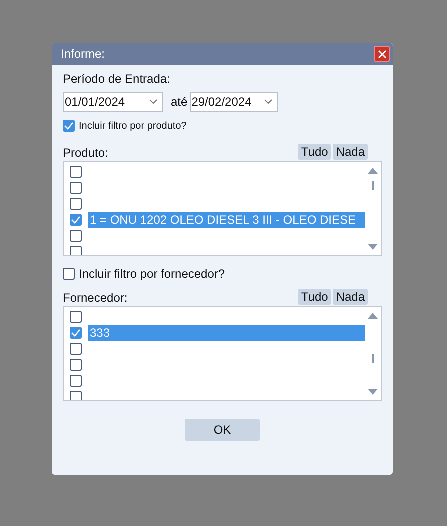  What do you see at coordinates (85, 153) in the screenshot?
I see `list-label: Produto:` at bounding box center [85, 153].